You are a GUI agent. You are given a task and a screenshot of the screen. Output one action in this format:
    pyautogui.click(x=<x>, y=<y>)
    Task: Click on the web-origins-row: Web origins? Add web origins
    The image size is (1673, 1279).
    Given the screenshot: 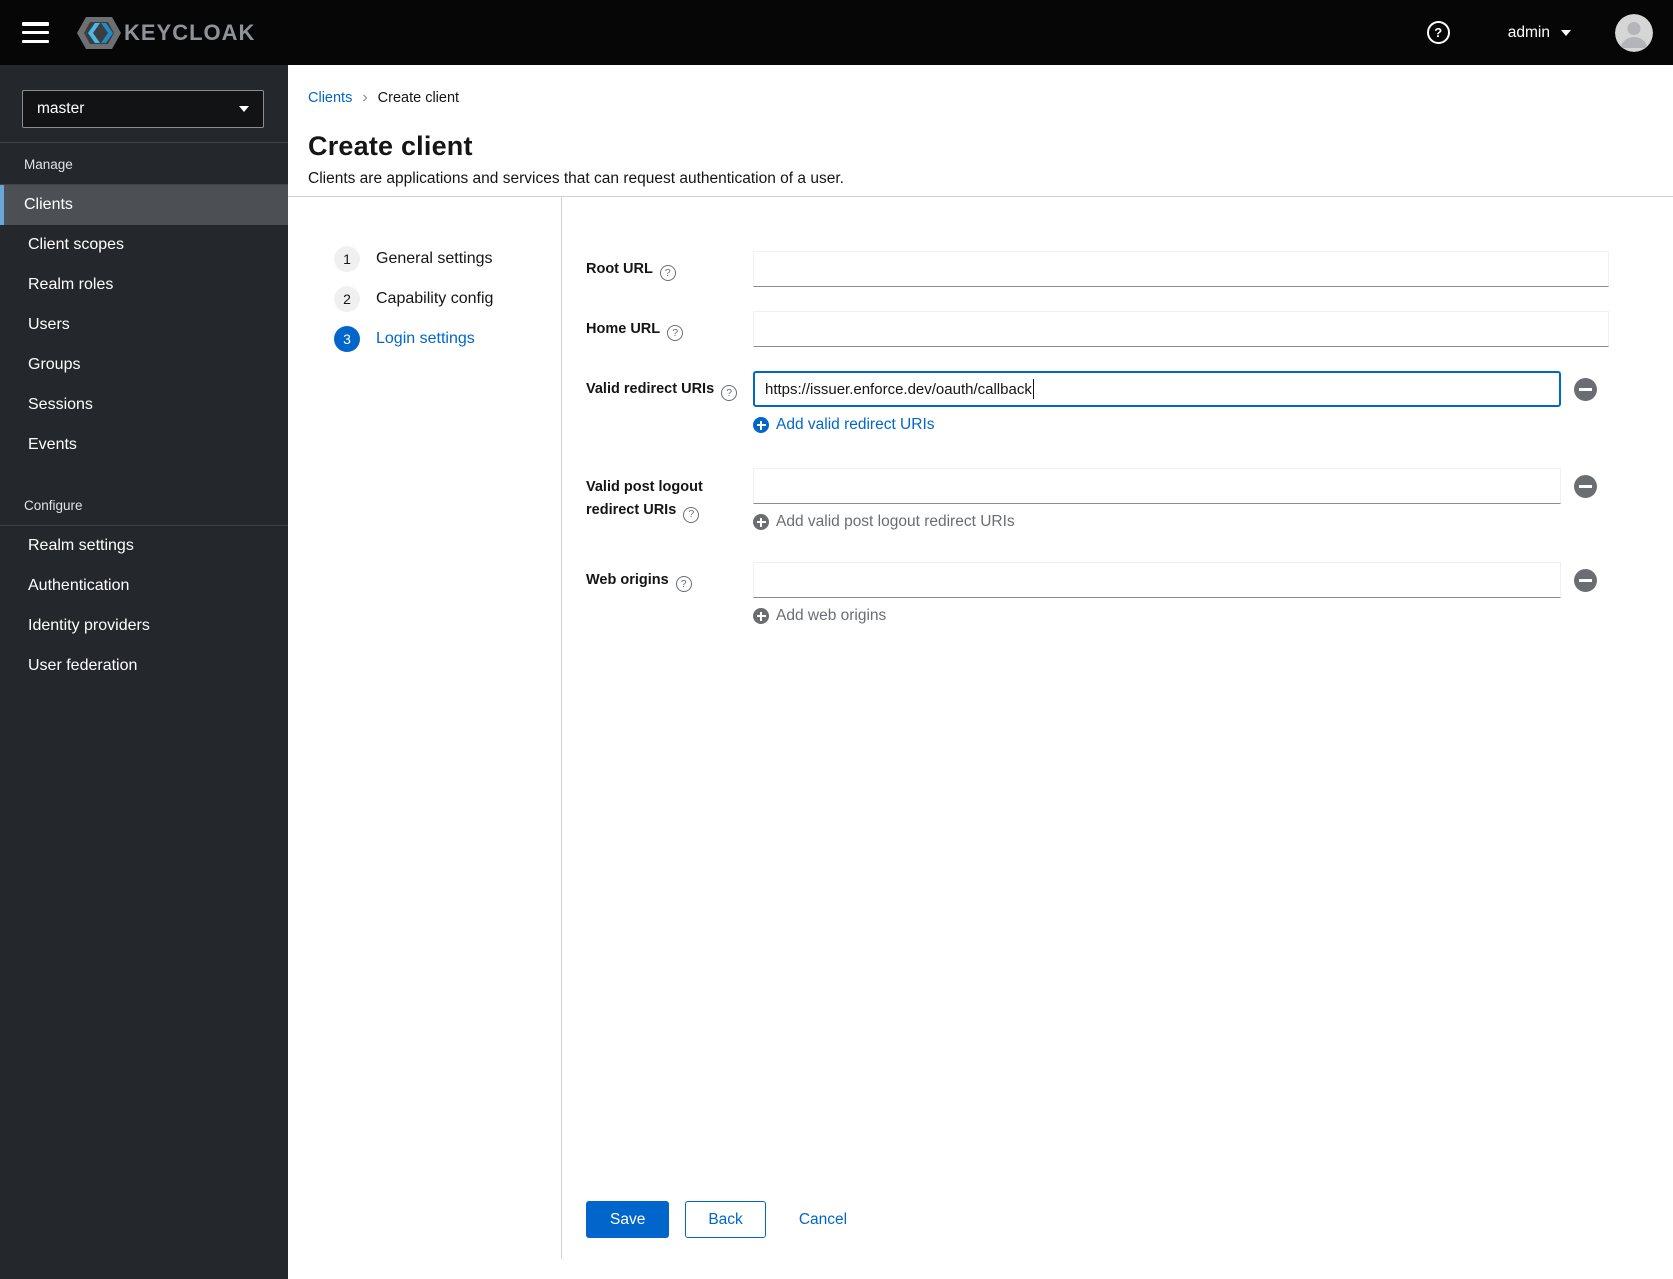 What is the action you would take?
    pyautogui.click(x=1129, y=593)
    